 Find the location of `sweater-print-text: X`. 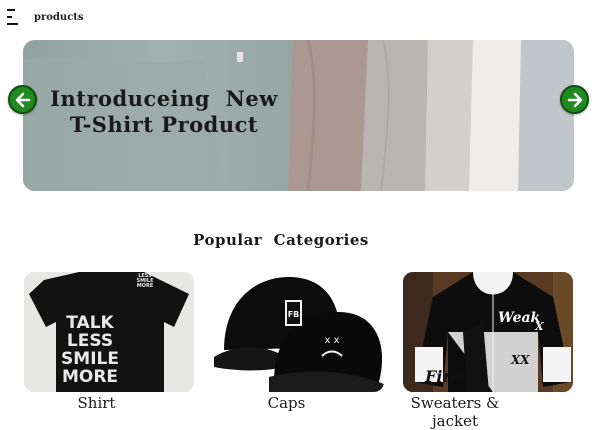

sweater-print-text: X is located at coordinates (539, 326).